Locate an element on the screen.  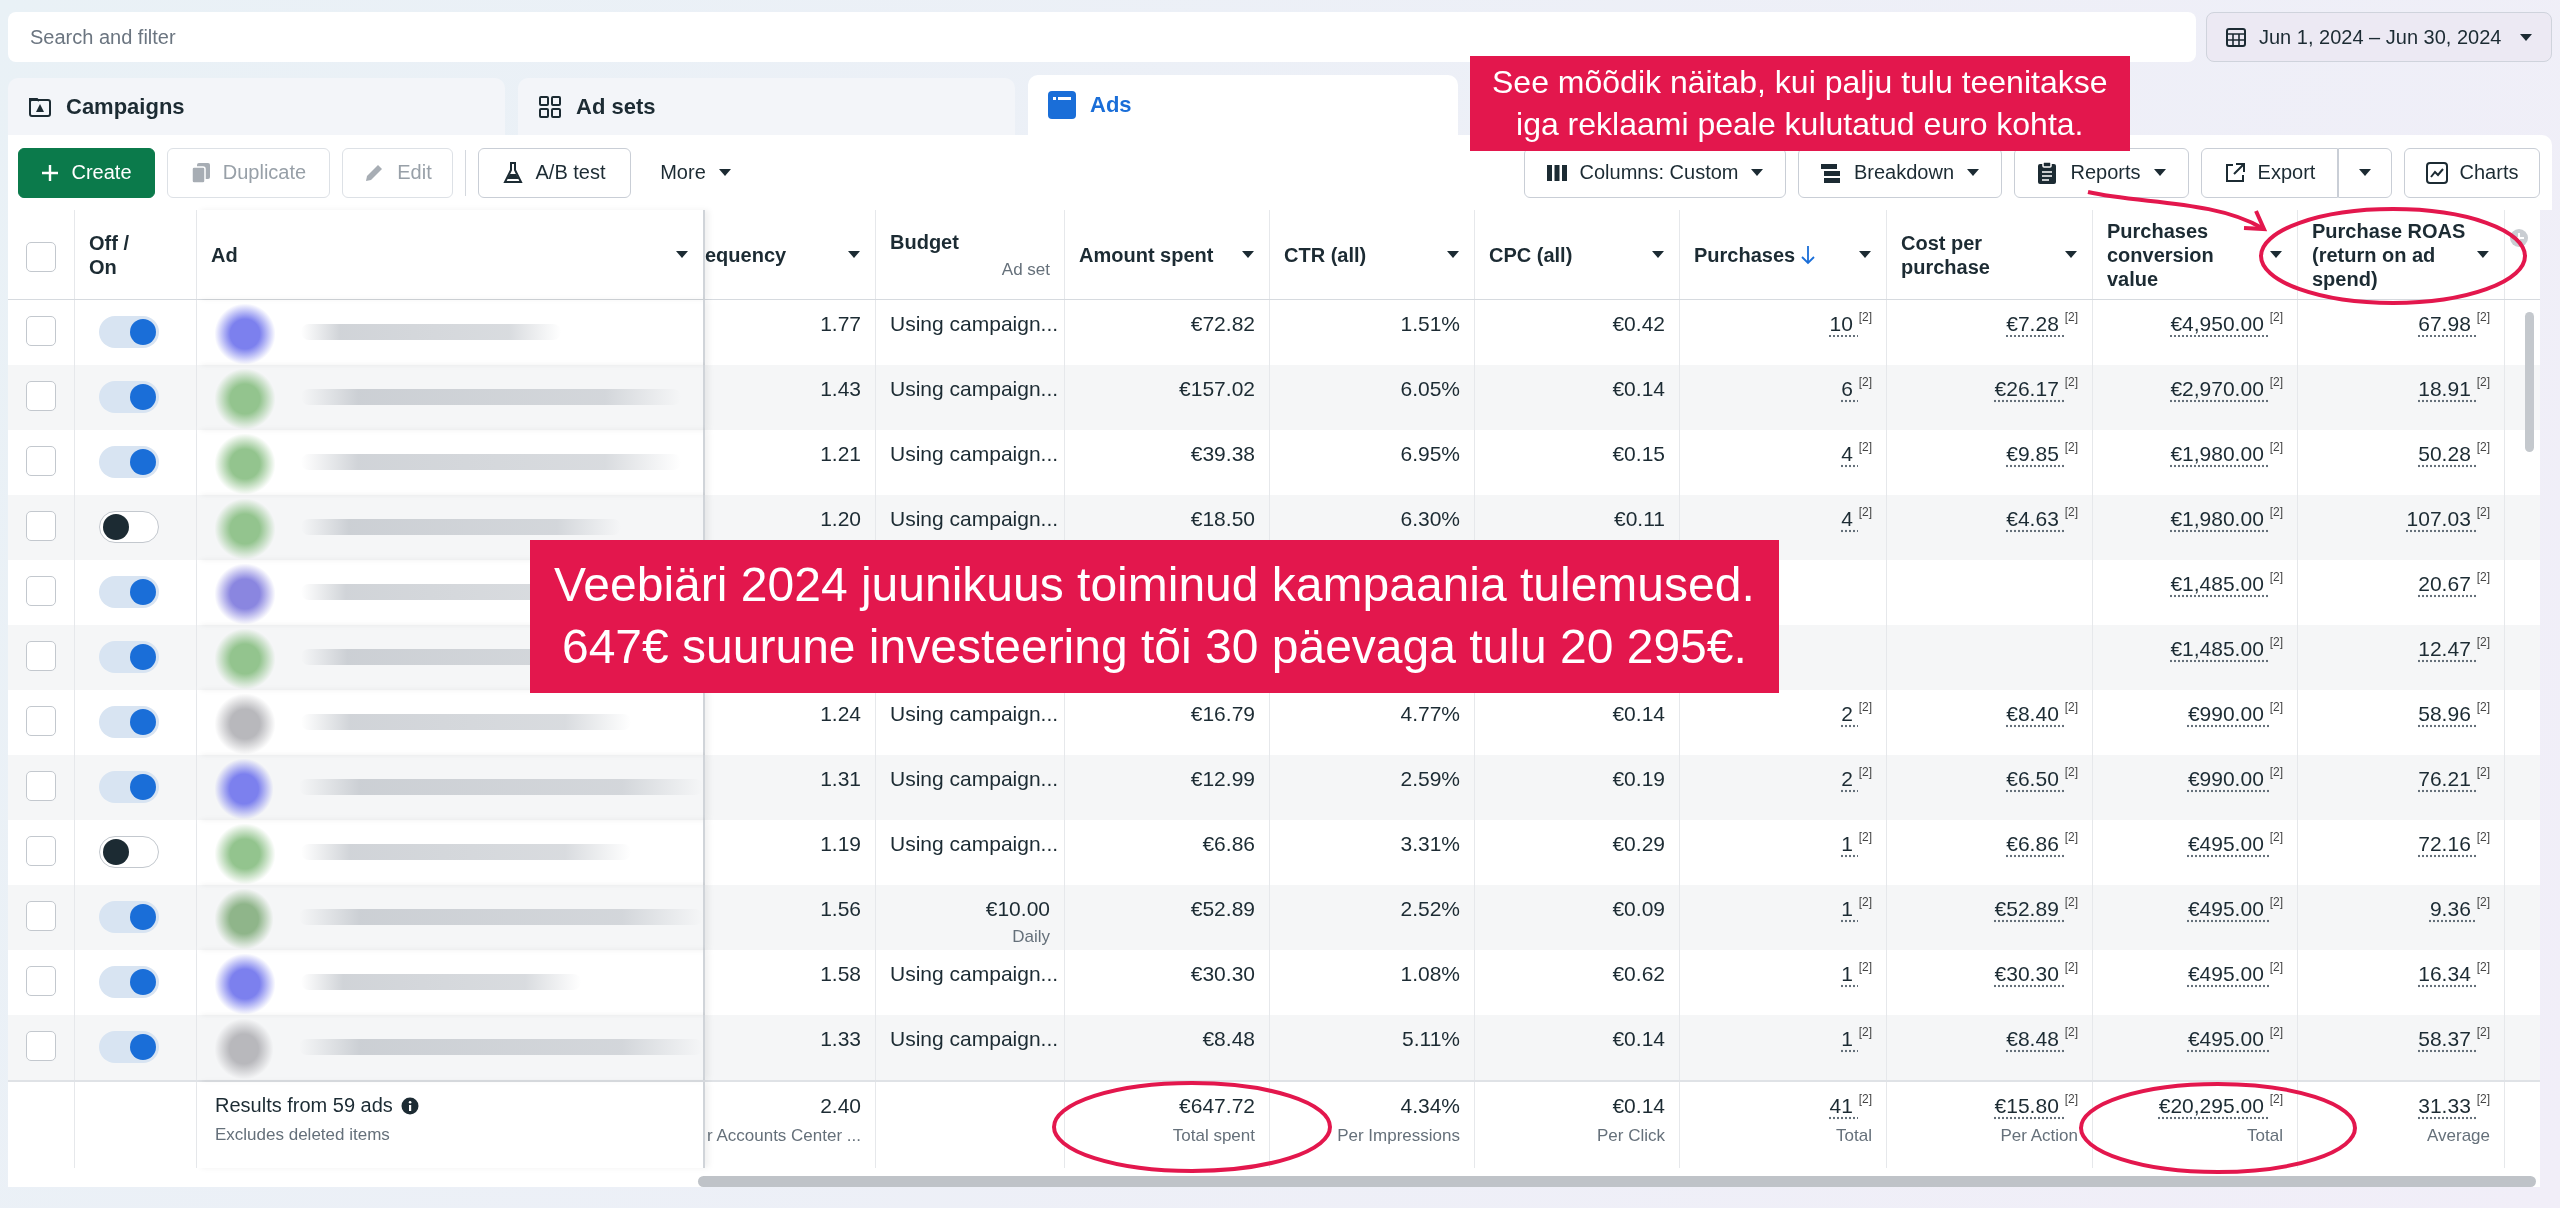
table-cell: 6 $^{[2]}$ is located at coordinates (1856, 389).